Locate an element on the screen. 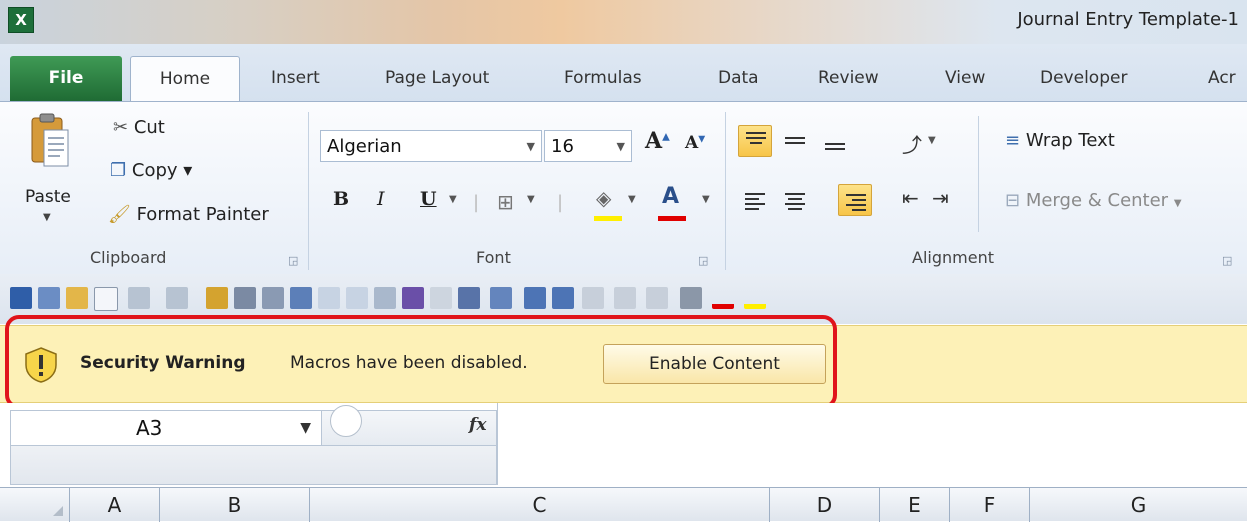 The height and width of the screenshot is (522, 1247). font-color-button: A is located at coordinates (672, 203).